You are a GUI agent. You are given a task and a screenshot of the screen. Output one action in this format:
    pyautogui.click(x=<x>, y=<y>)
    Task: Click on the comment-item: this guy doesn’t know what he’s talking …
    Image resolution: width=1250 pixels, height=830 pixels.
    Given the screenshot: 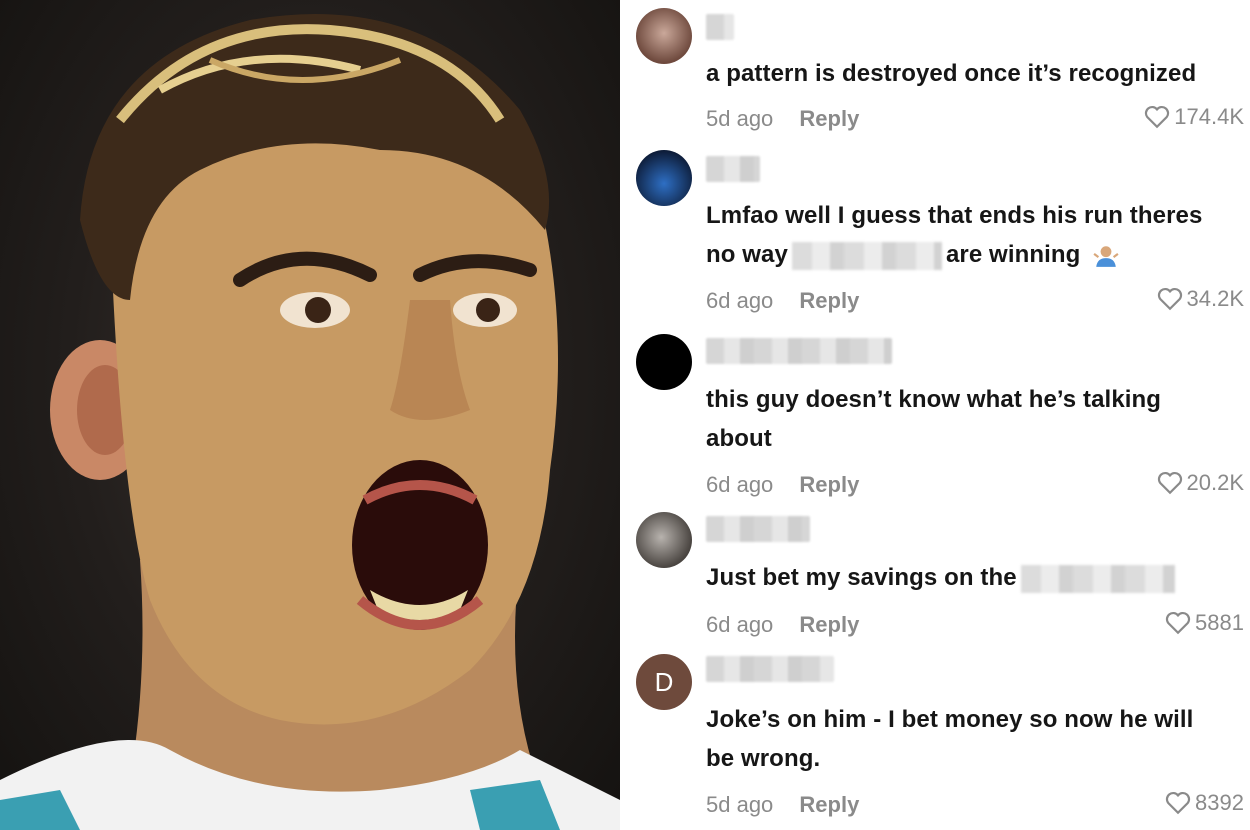 What is the action you would take?
    pyautogui.click(x=938, y=420)
    